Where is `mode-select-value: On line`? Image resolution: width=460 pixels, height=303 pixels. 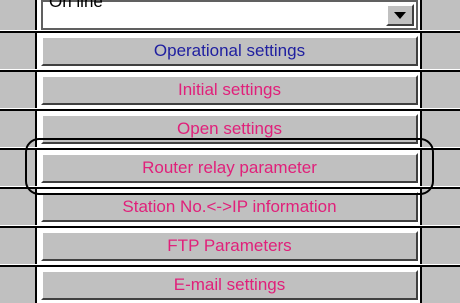 mode-select-value: On line is located at coordinates (76, 5).